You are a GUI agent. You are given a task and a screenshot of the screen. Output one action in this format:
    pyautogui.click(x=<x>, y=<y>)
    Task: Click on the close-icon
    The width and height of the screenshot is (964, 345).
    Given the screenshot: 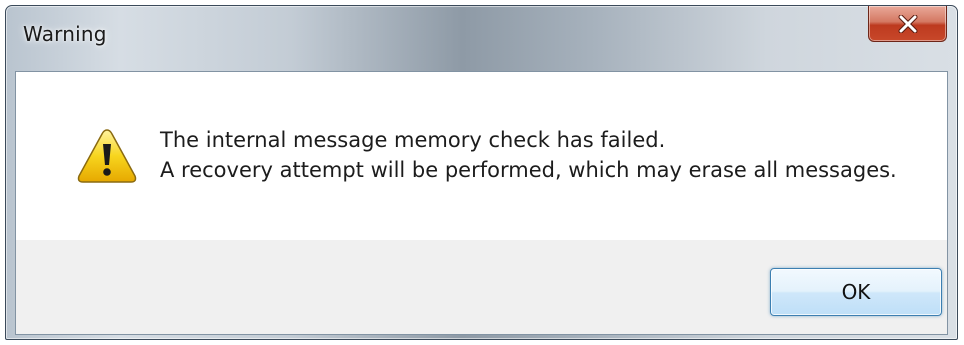 What is the action you would take?
    pyautogui.click(x=908, y=23)
    